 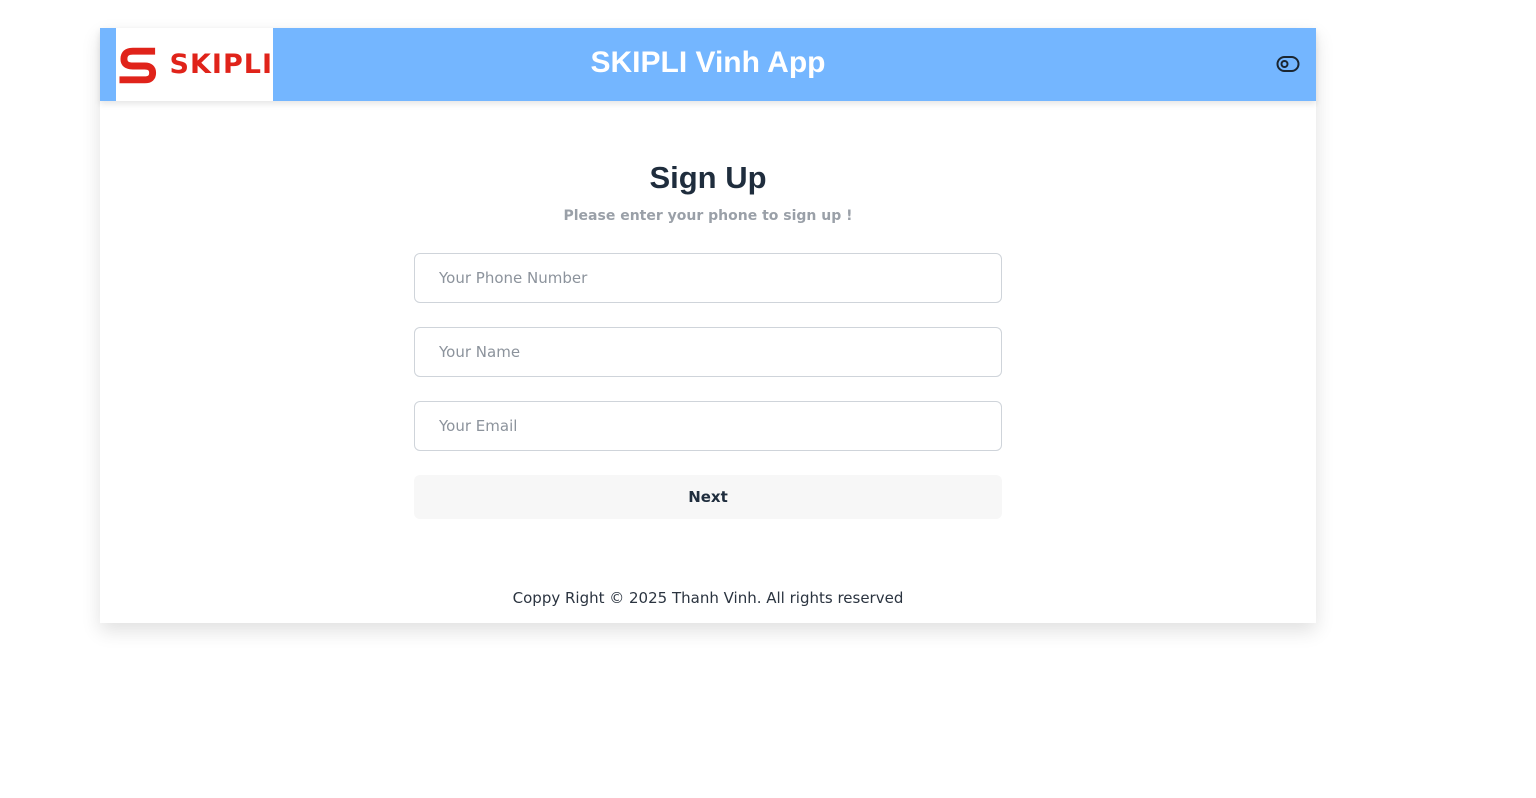 I want to click on toggle-icon, so click(x=1288, y=64).